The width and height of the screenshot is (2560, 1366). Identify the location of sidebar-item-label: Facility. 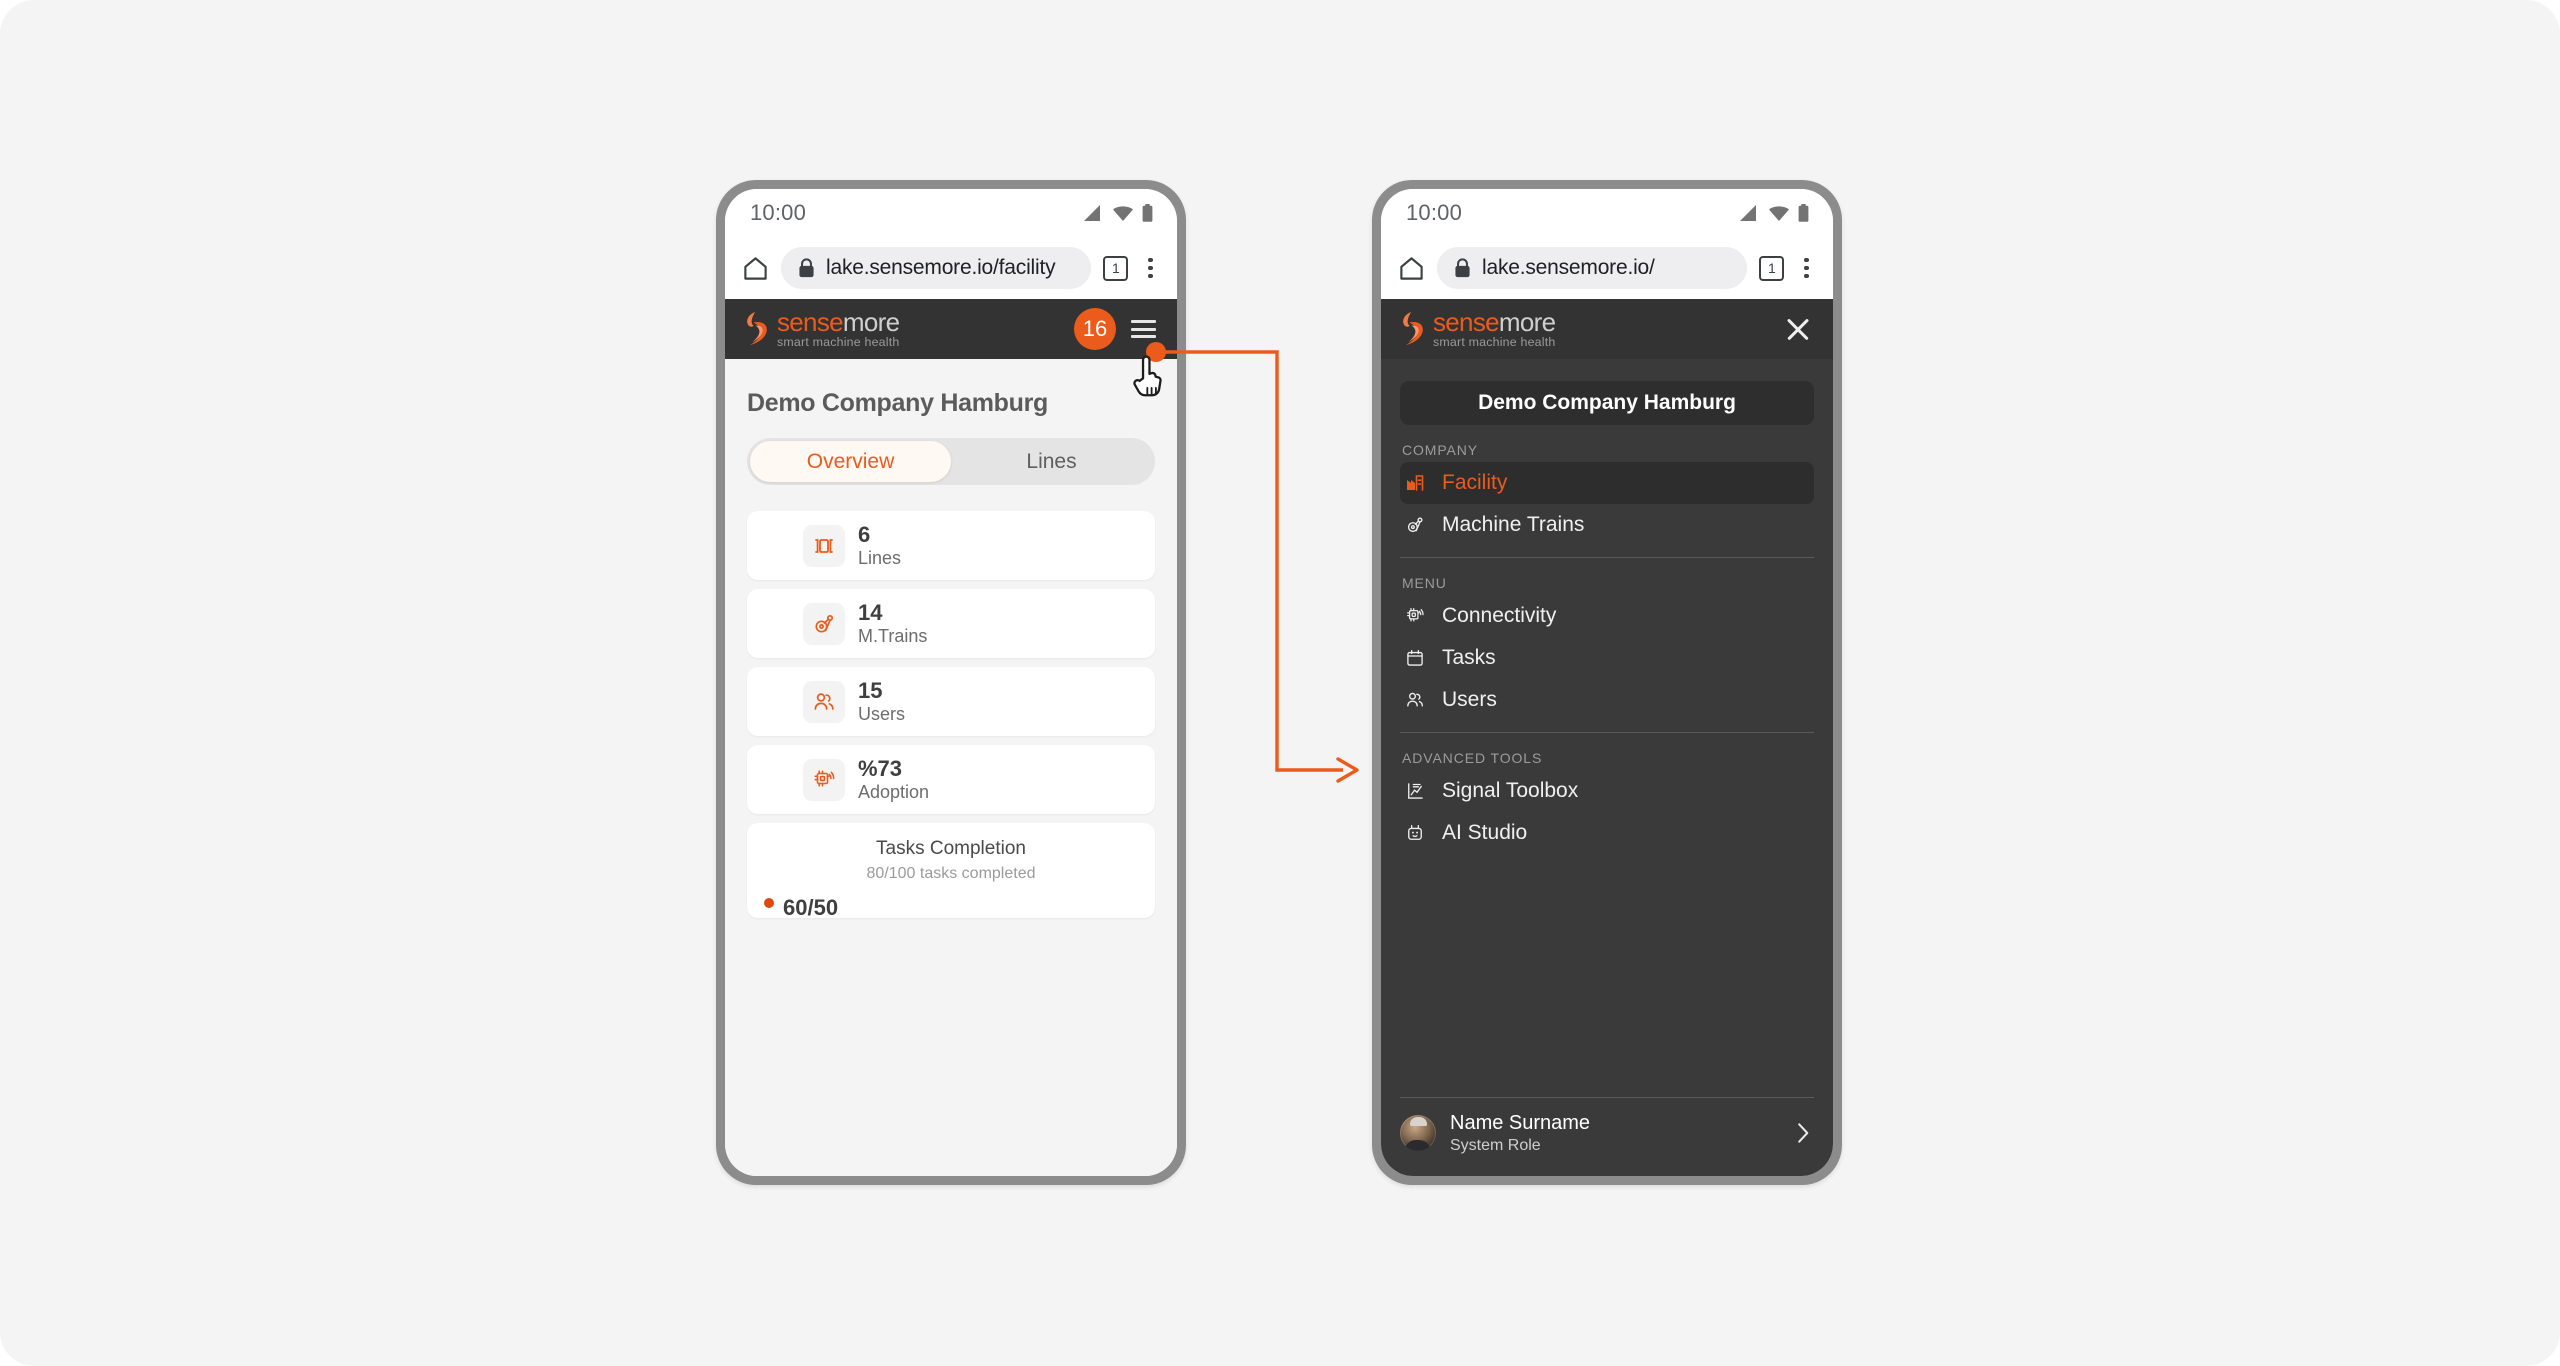
(1475, 482).